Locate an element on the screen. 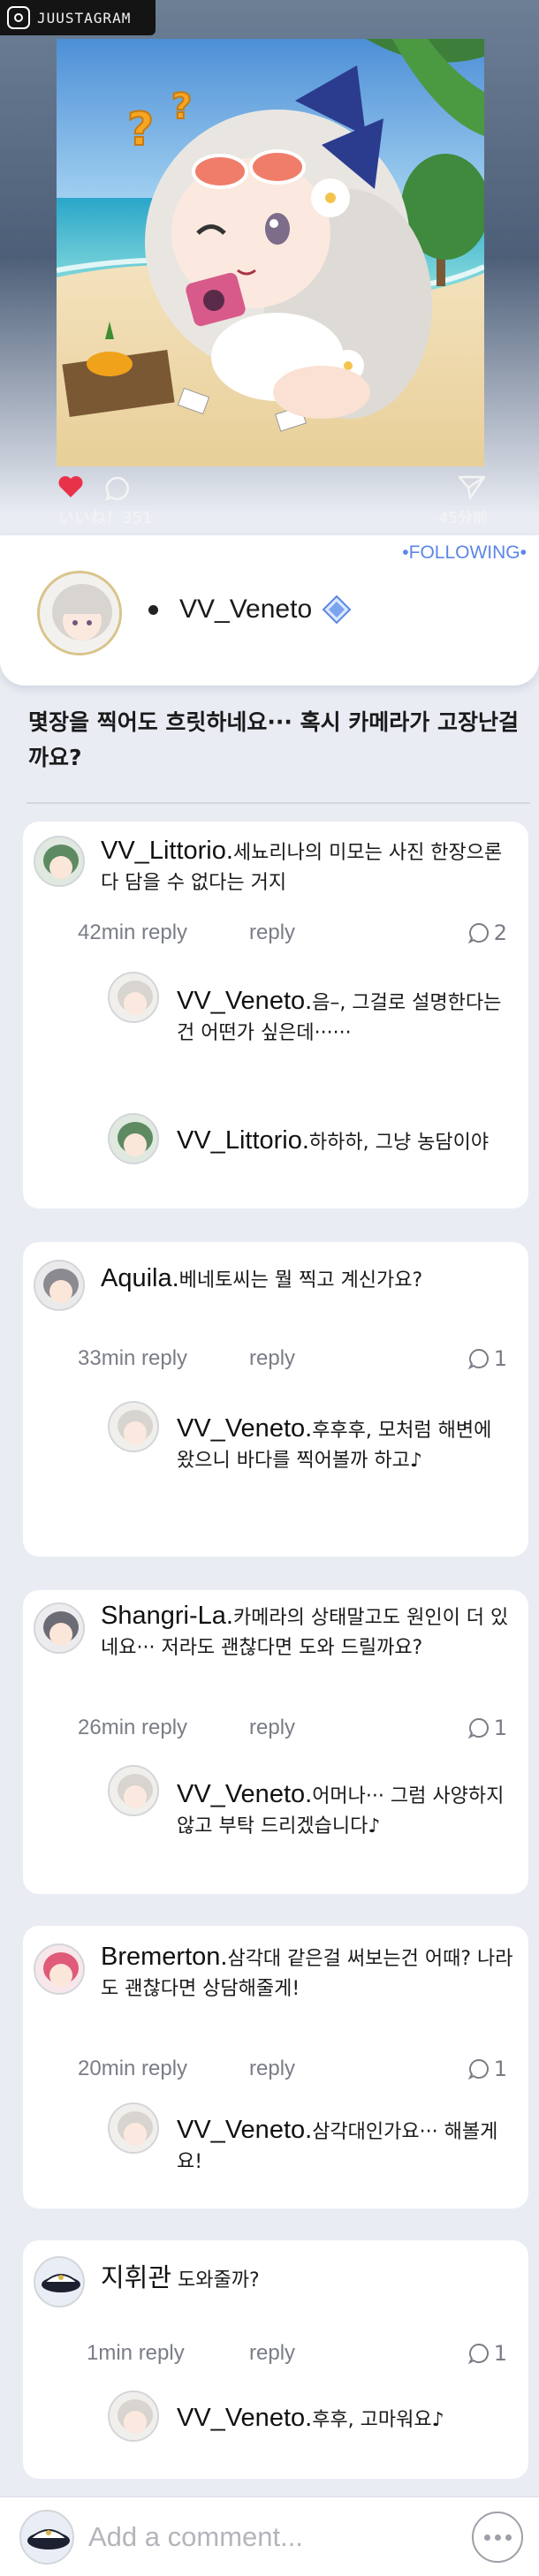 This screenshot has width=539, height=2576. reply-count: 2 is located at coordinates (487, 933).